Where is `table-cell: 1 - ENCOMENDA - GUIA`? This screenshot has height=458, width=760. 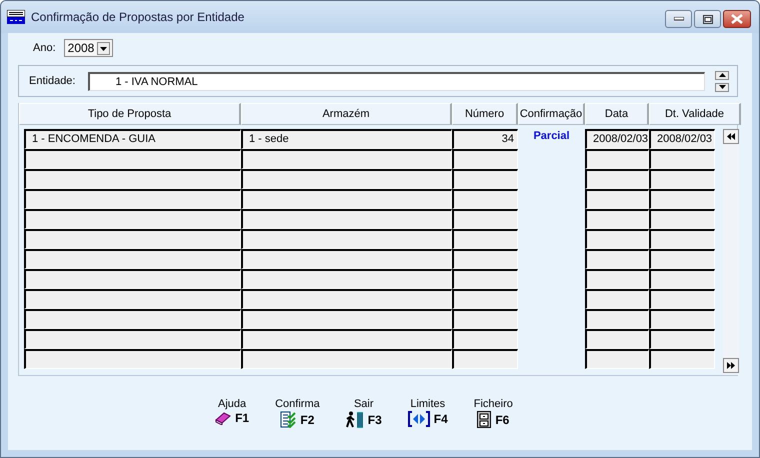 table-cell: 1 - ENCOMENDA - GUIA is located at coordinates (132, 139).